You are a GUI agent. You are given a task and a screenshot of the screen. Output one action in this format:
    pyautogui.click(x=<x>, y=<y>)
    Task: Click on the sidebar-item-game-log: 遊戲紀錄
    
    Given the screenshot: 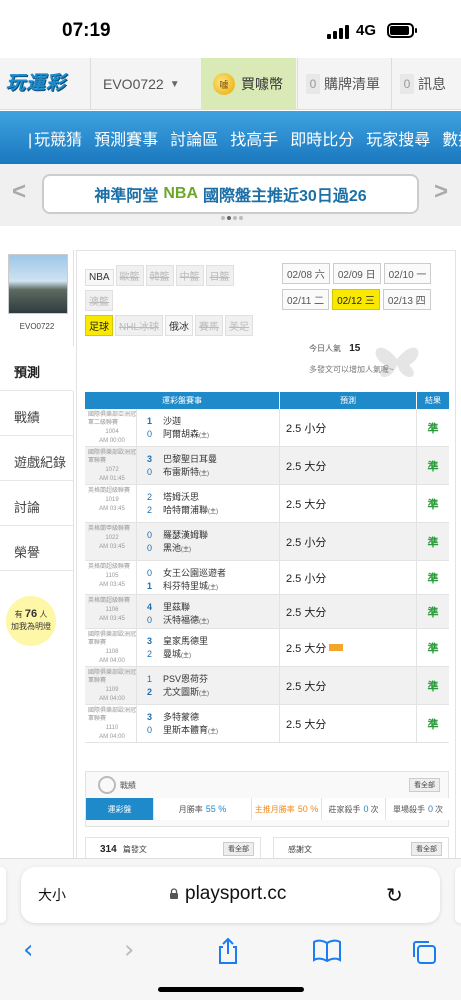 What is the action you would take?
    pyautogui.click(x=37, y=458)
    